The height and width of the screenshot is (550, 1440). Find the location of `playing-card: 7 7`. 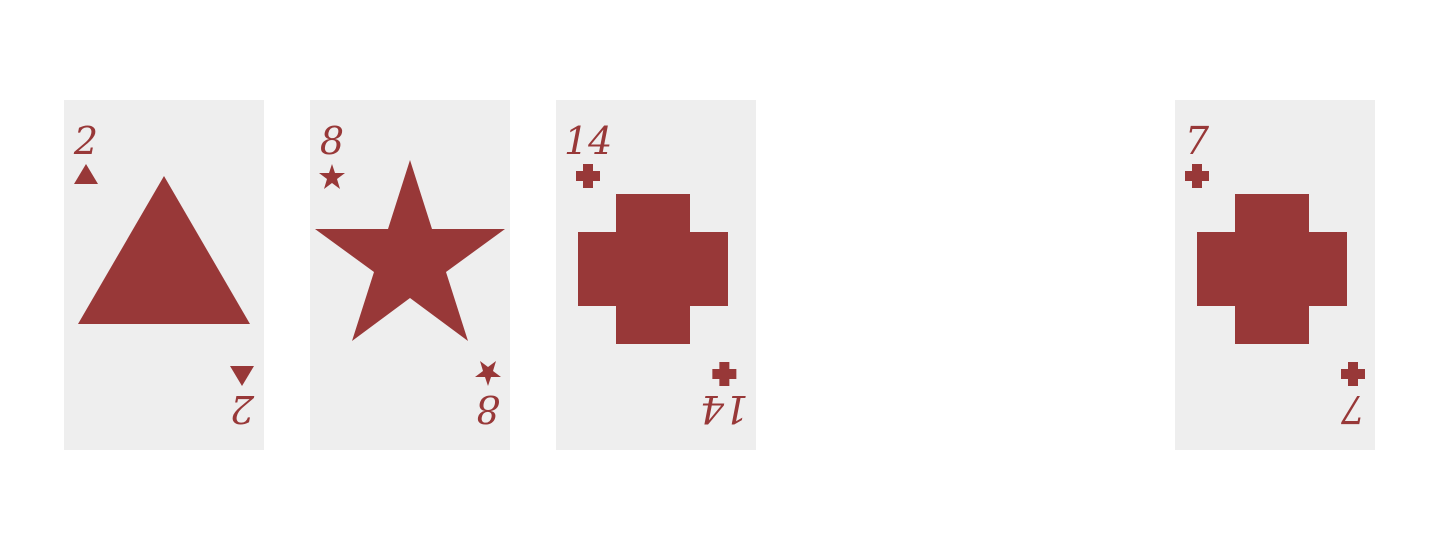

playing-card: 7 7 is located at coordinates (1275, 275).